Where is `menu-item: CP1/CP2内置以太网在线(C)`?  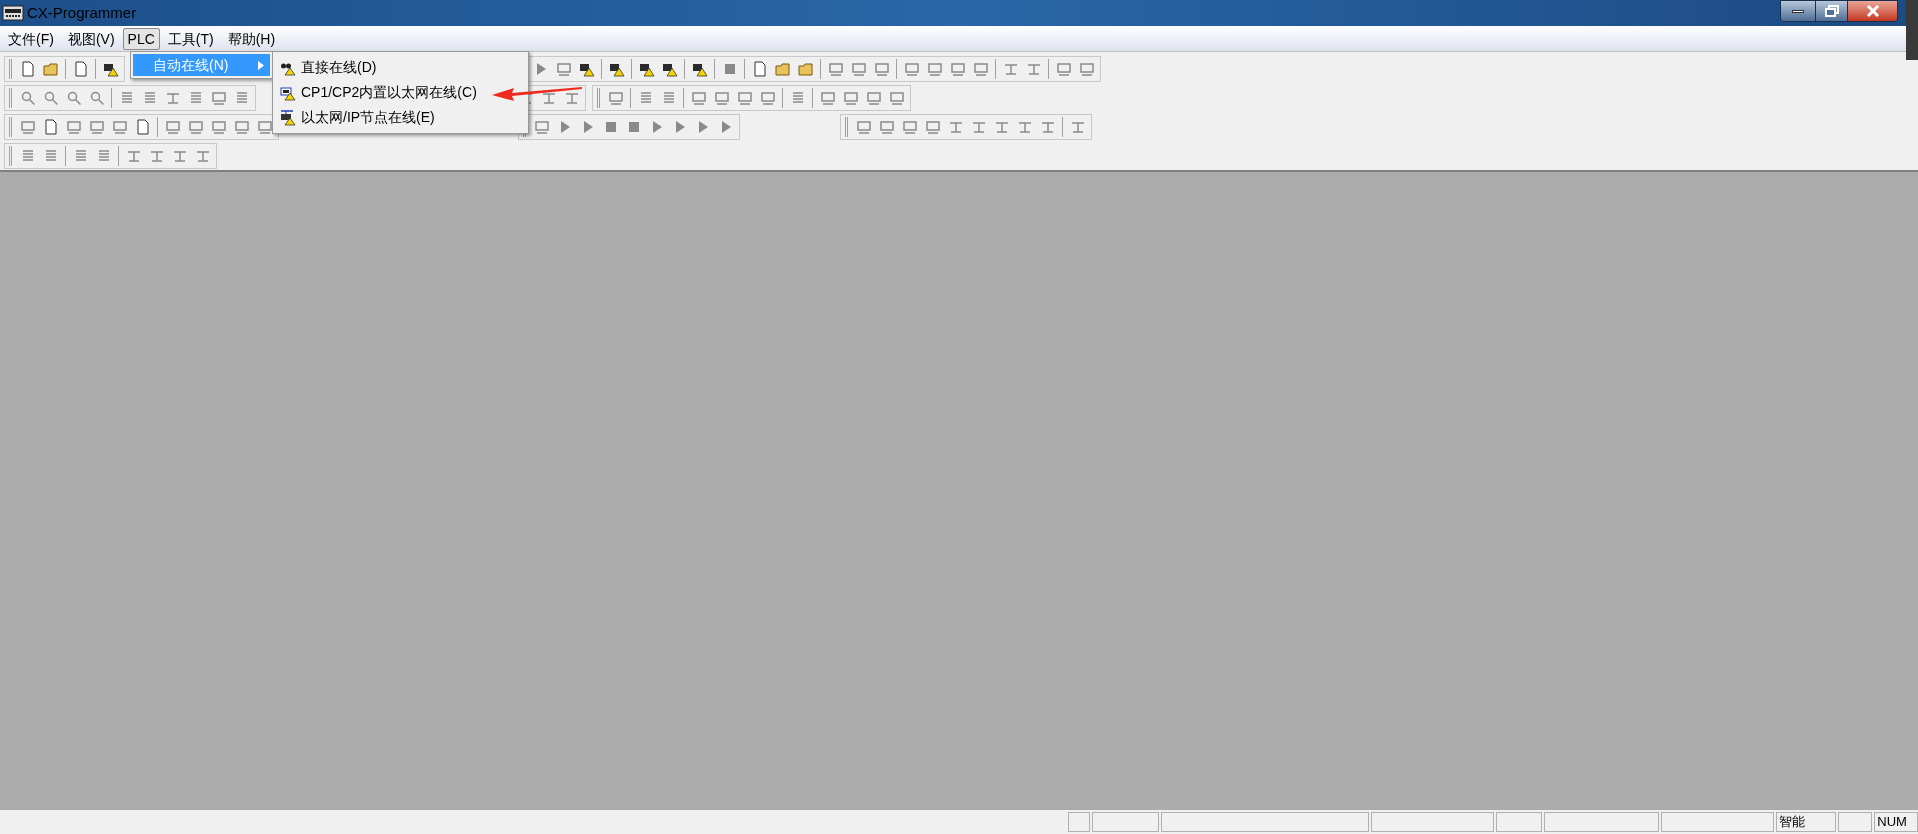 menu-item: CP1/CP2内置以太网在线(C) is located at coordinates (376, 92).